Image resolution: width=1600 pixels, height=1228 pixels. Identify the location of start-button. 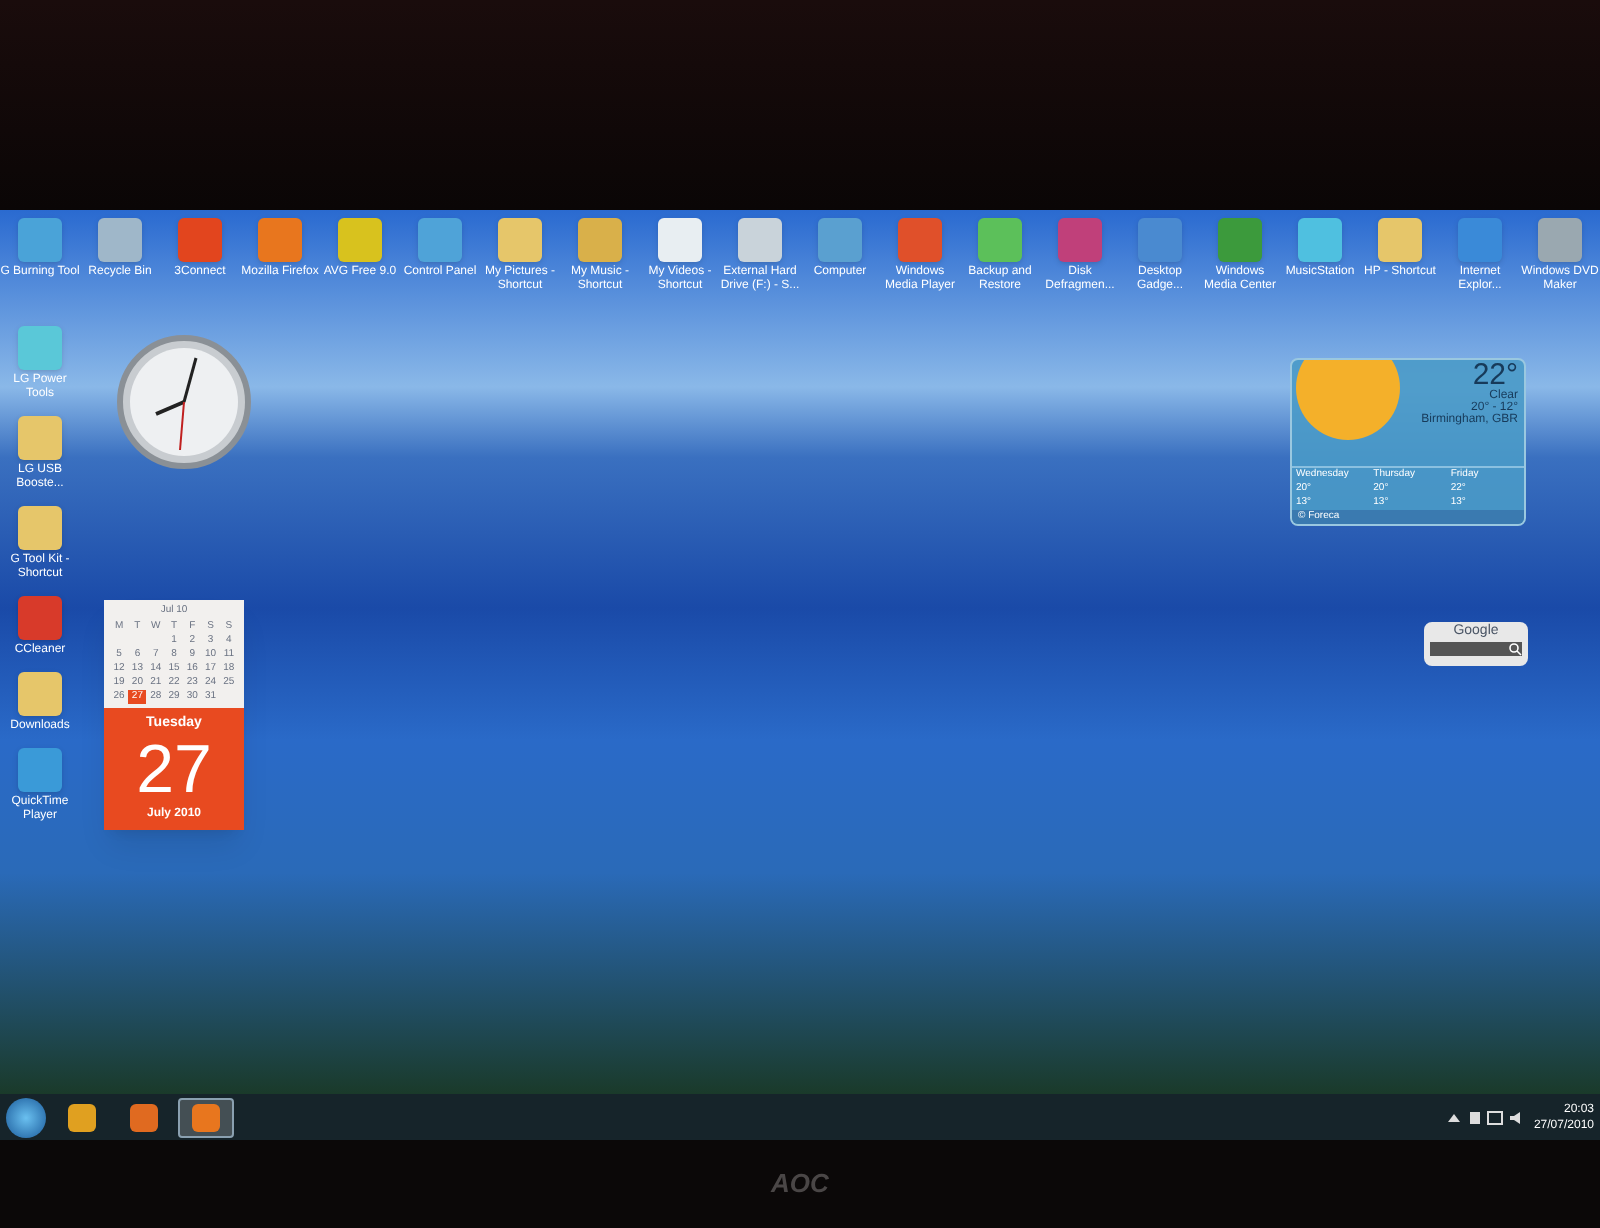
(26, 1117).